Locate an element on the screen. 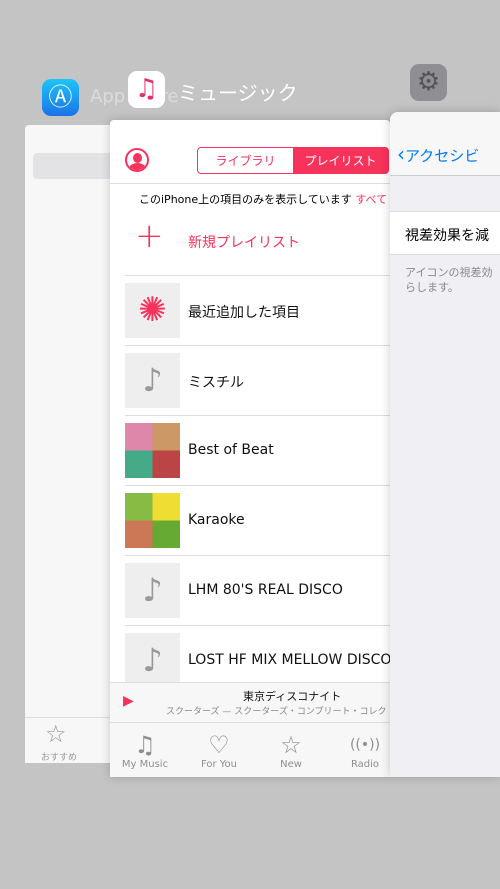 This screenshot has width=500, height=889. segmented-control: ライブラリ プレイリスト is located at coordinates (293, 160).